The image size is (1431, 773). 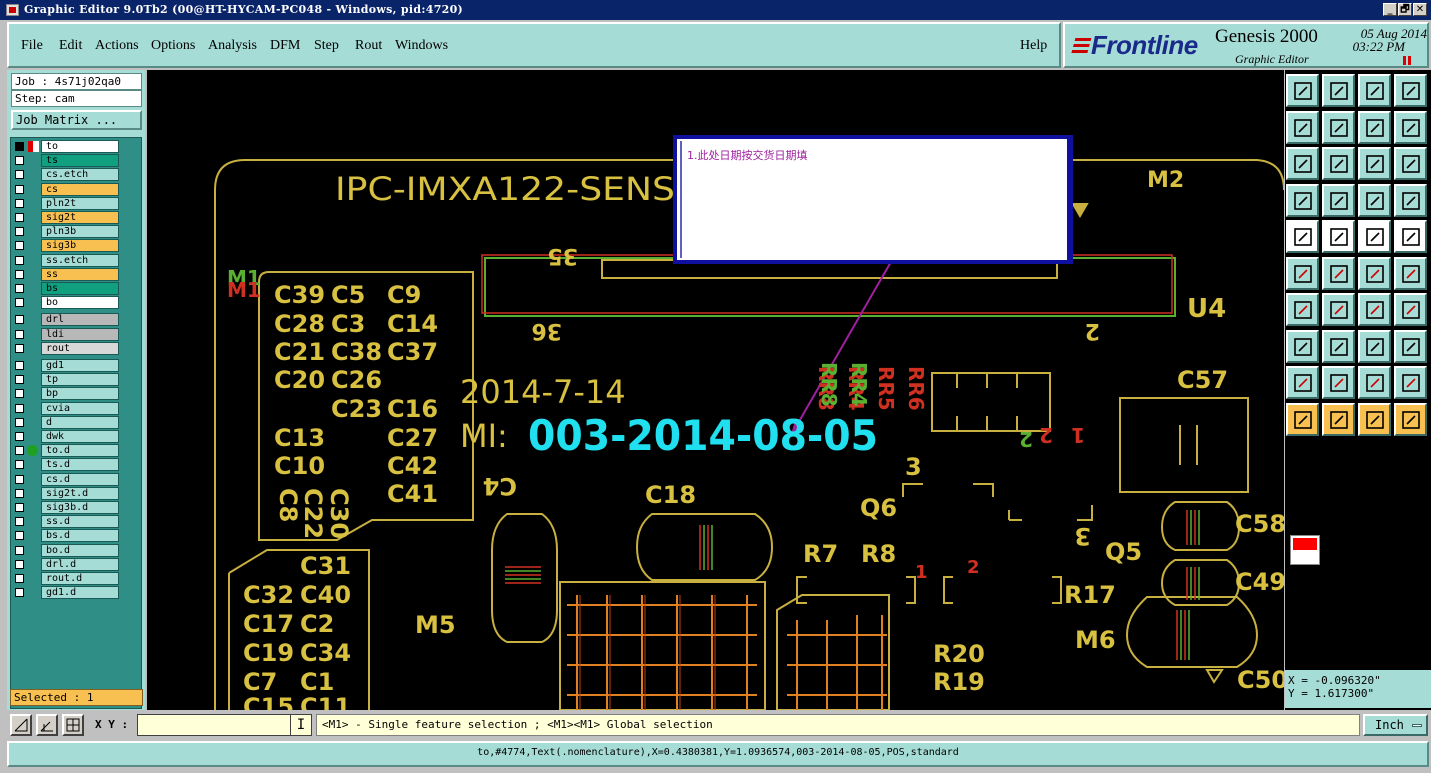 I want to click on layer-row: bo, so click(x=66, y=303).